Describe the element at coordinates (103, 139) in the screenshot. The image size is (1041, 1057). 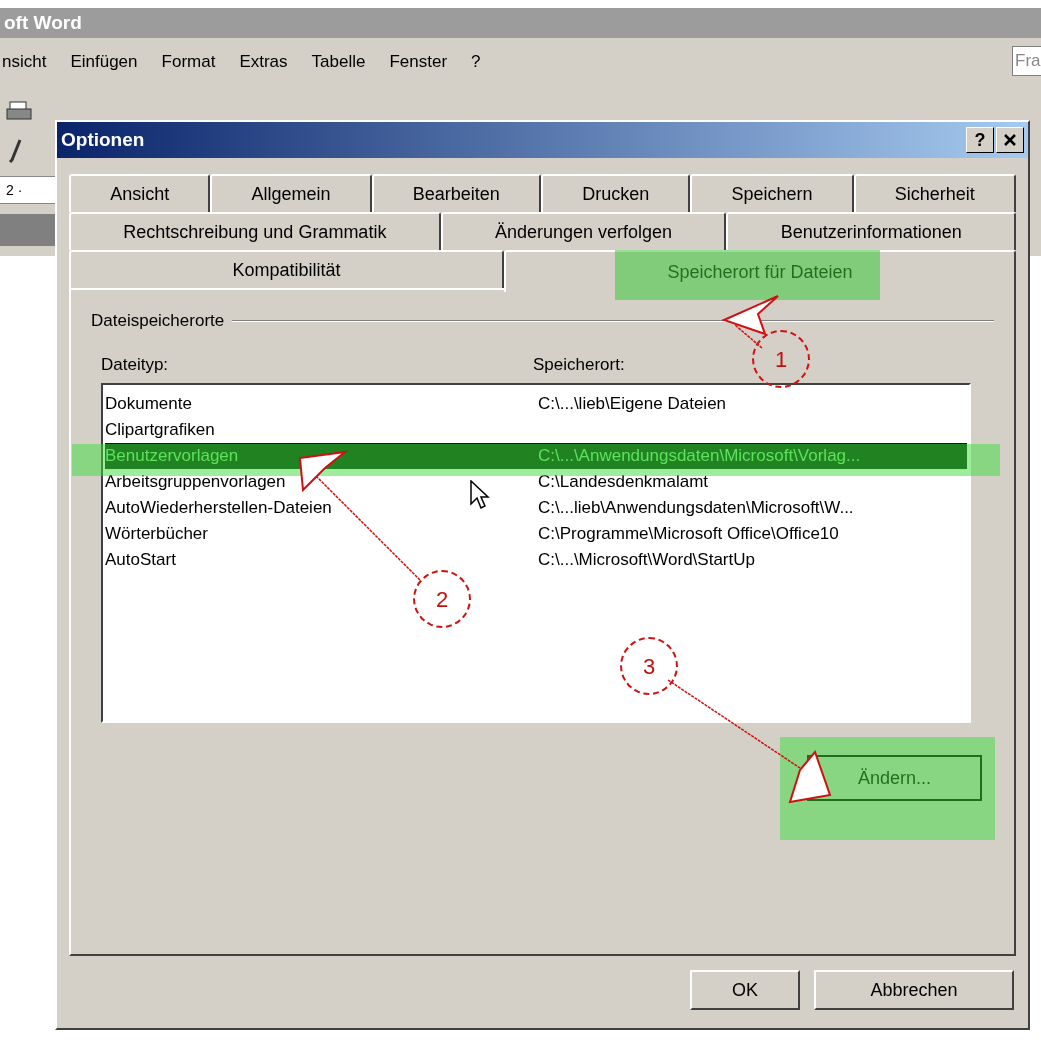
I see `dialog-title: Optionen` at that location.